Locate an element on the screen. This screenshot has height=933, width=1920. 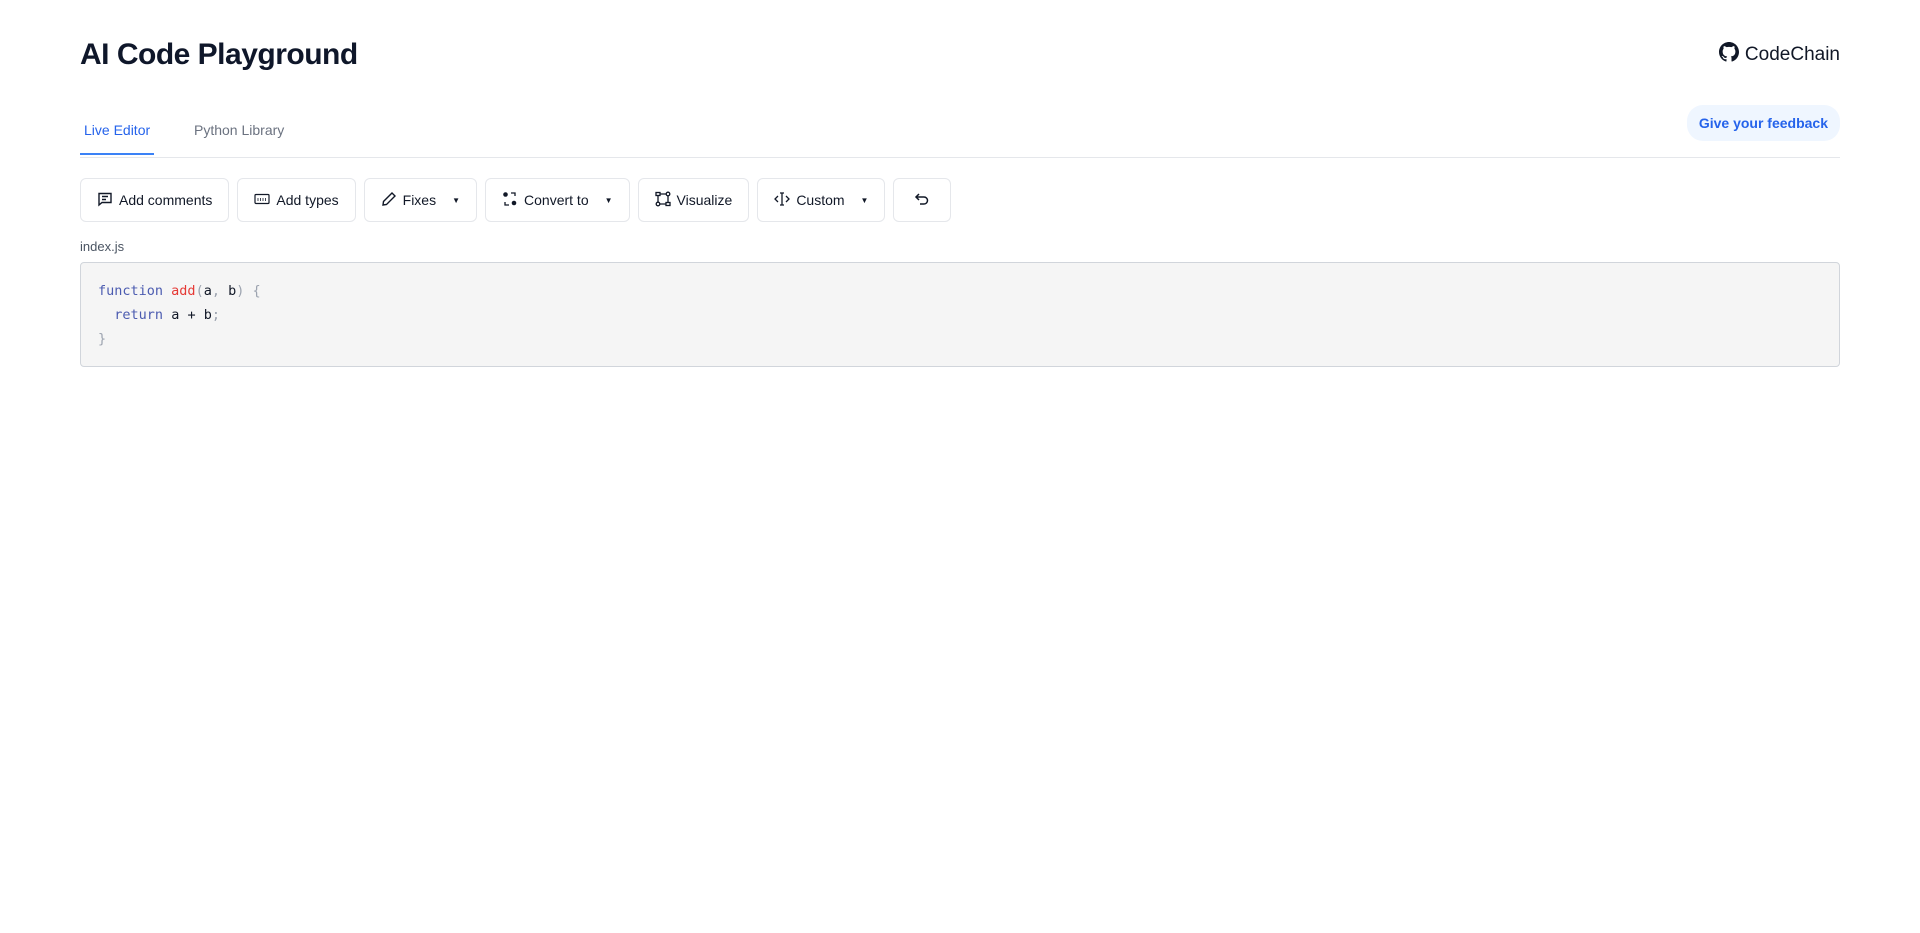
convert-to-dropdown: Convert to ▼ is located at coordinates (557, 200).